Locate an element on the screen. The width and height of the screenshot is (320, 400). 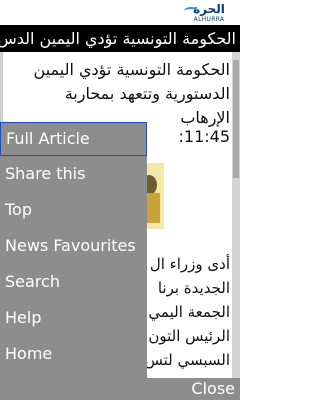
menu-item-full-article: Full Article is located at coordinates (73, 139).